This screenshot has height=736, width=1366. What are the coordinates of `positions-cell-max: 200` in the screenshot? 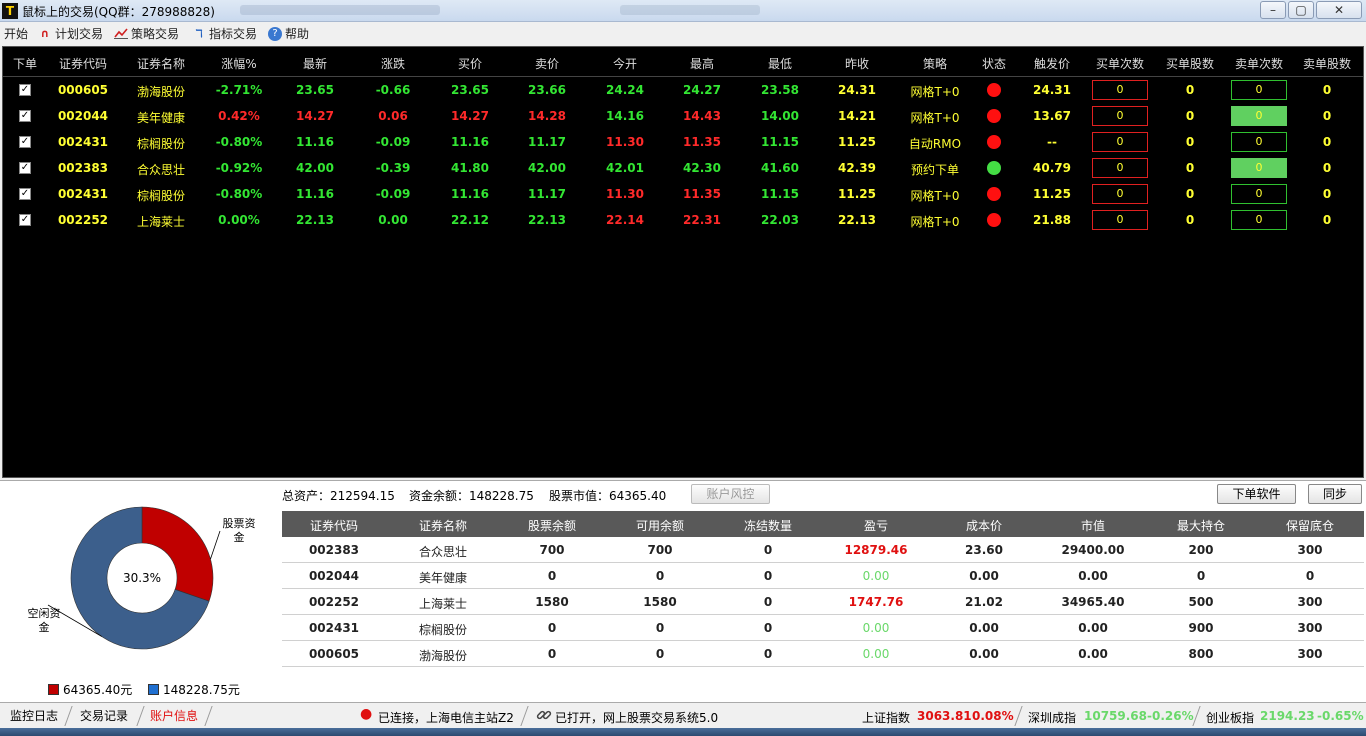 It's located at (1201, 550).